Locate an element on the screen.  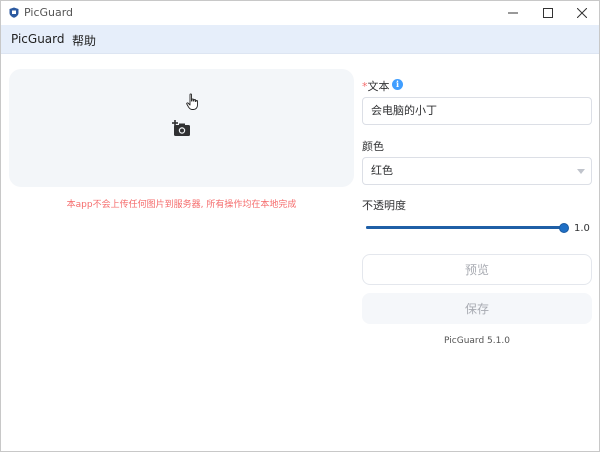
minimize-button is located at coordinates (513, 13).